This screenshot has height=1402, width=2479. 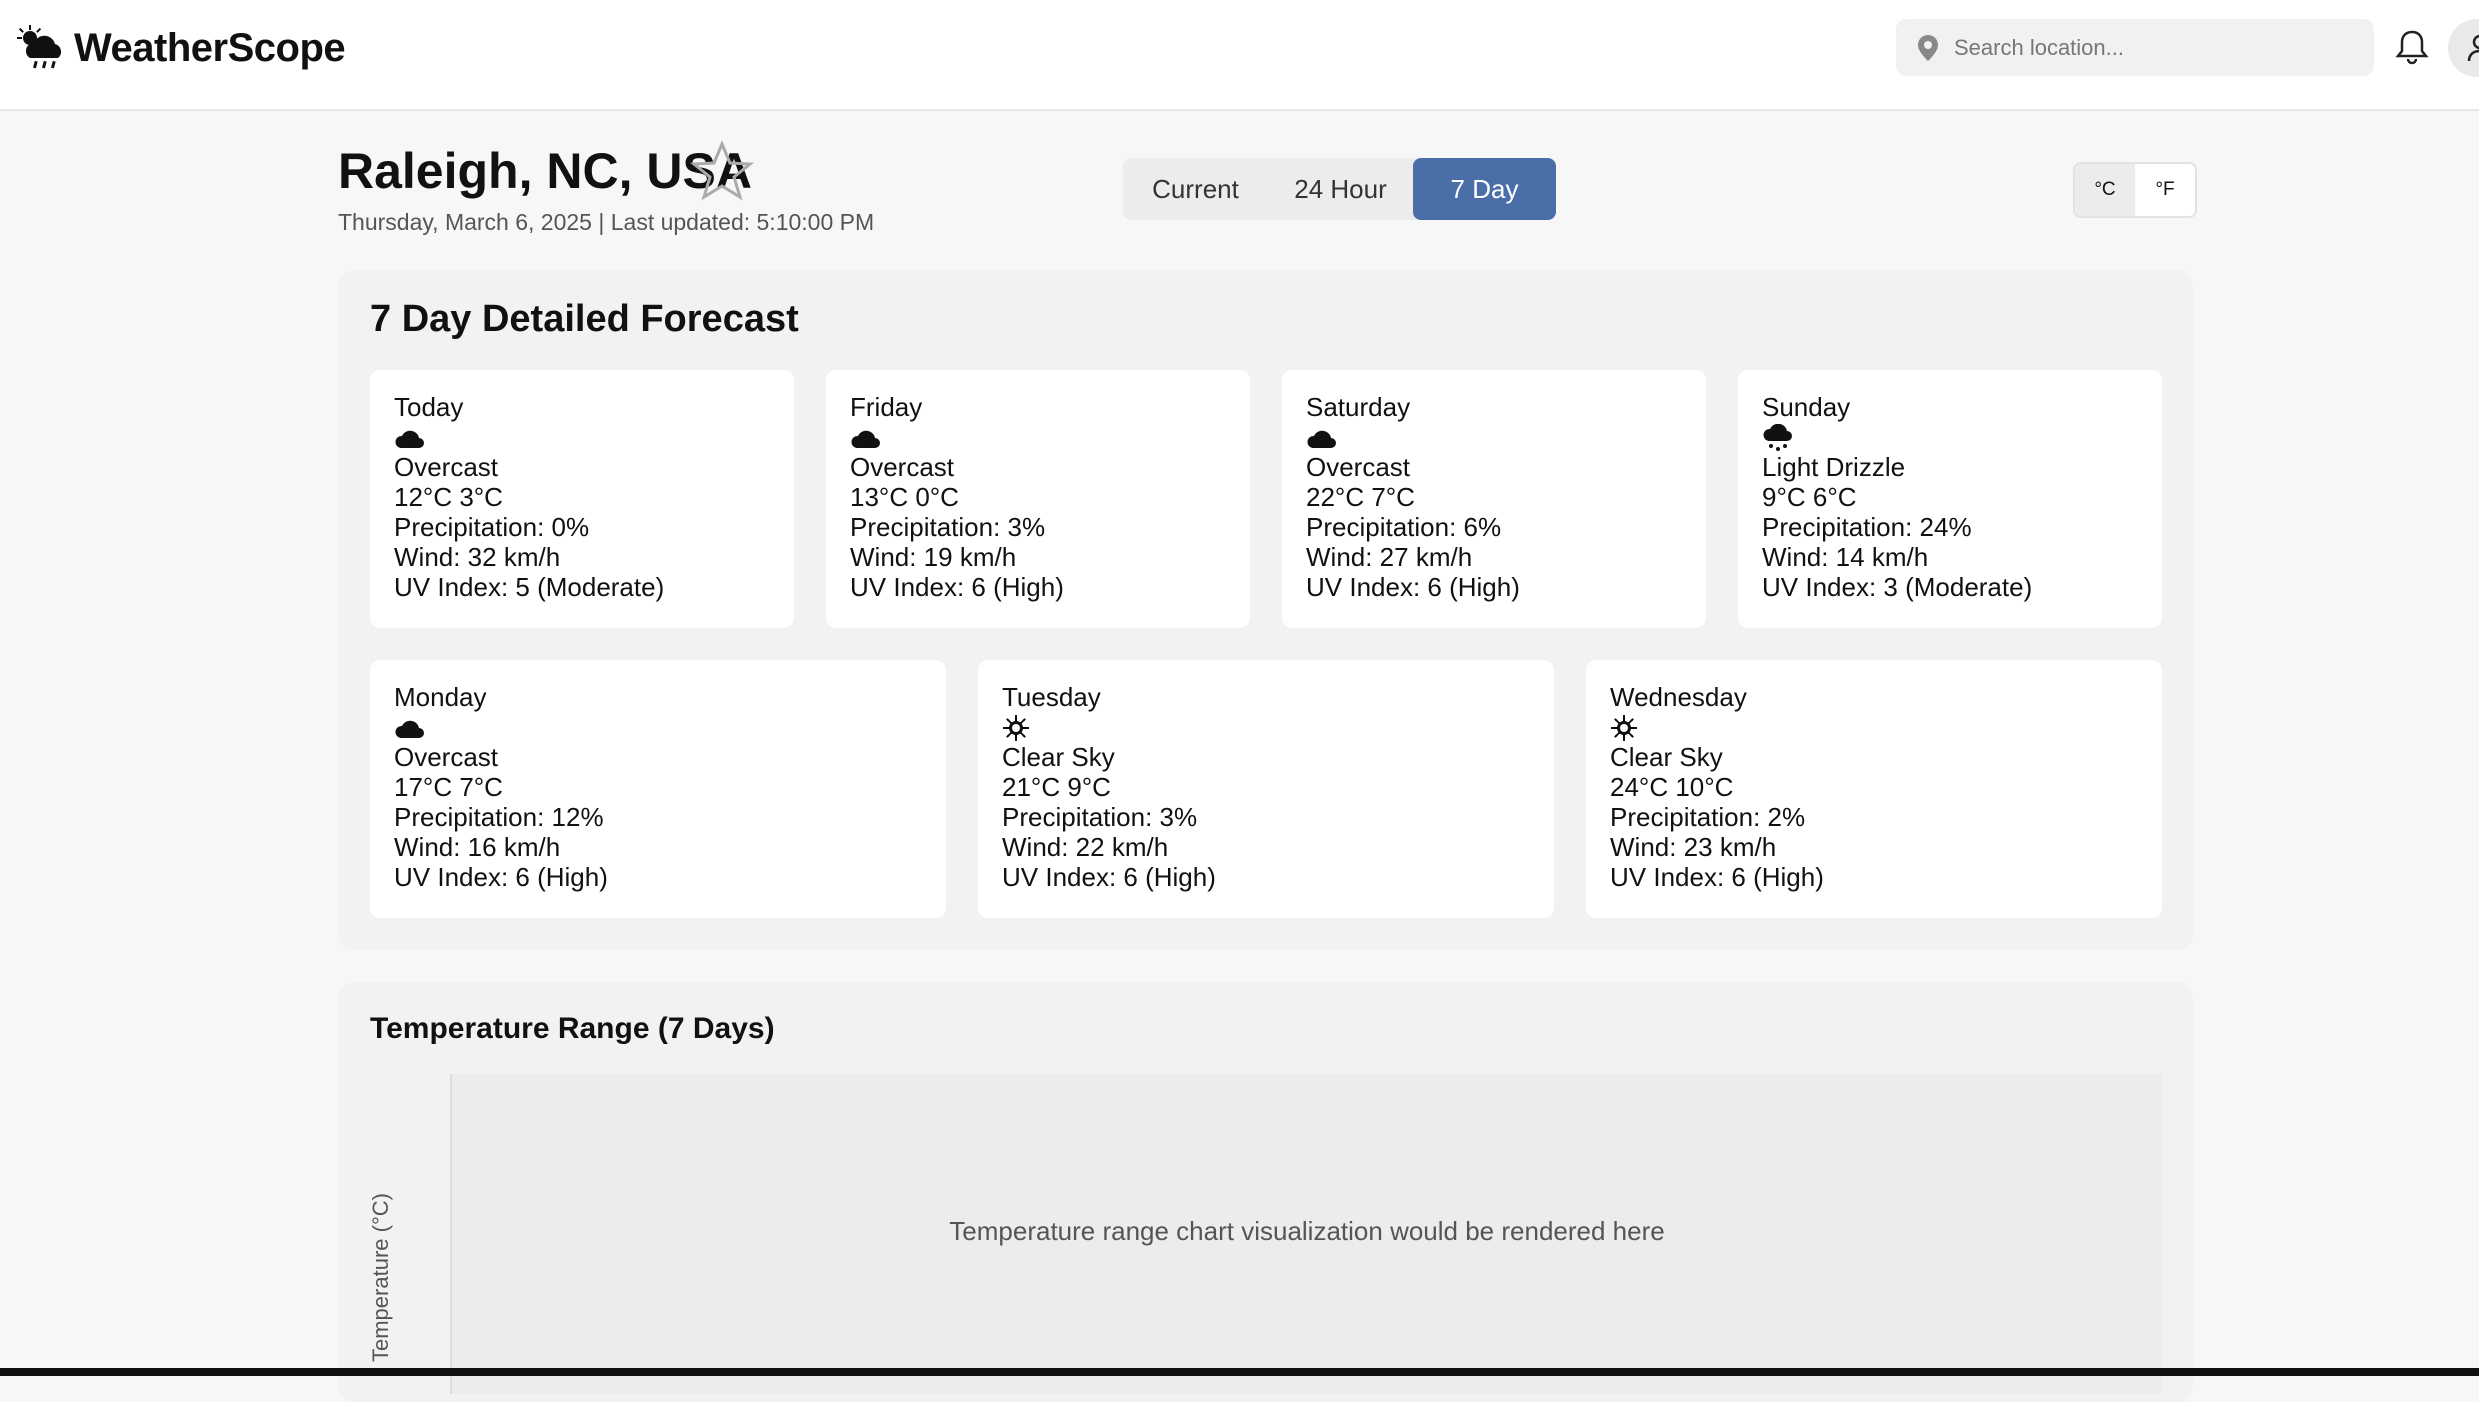 I want to click on day-uv-index: UV Index: 3 (Moderate), so click(x=1897, y=587).